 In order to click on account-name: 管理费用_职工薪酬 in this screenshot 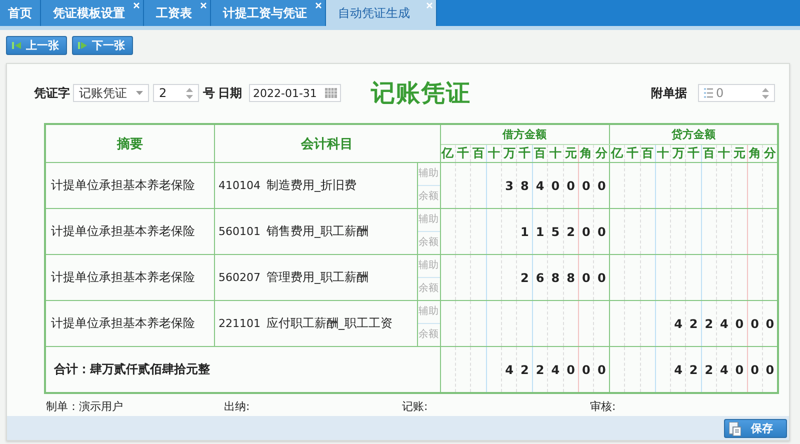, I will do `click(317, 277)`.